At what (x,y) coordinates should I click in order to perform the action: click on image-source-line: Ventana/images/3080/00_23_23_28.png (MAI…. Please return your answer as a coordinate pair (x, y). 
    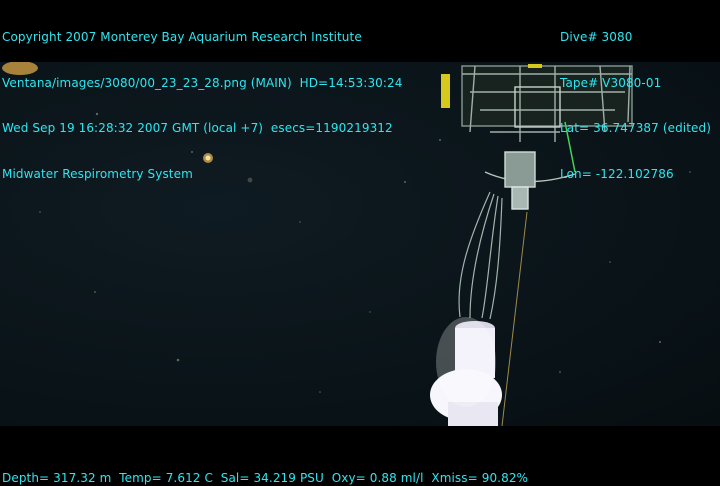
    Looking at the image, I should click on (202, 82).